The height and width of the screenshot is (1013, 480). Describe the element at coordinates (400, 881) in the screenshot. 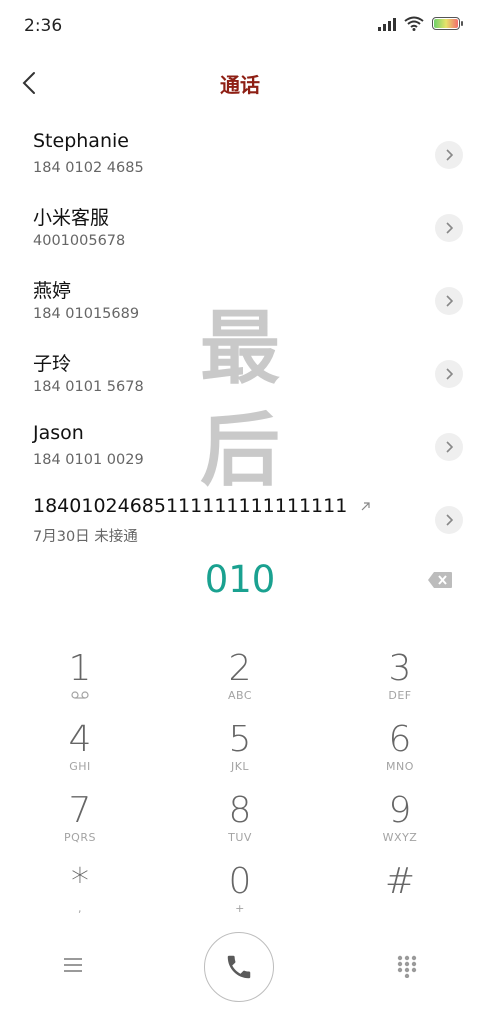

I see `key-digit: #` at that location.